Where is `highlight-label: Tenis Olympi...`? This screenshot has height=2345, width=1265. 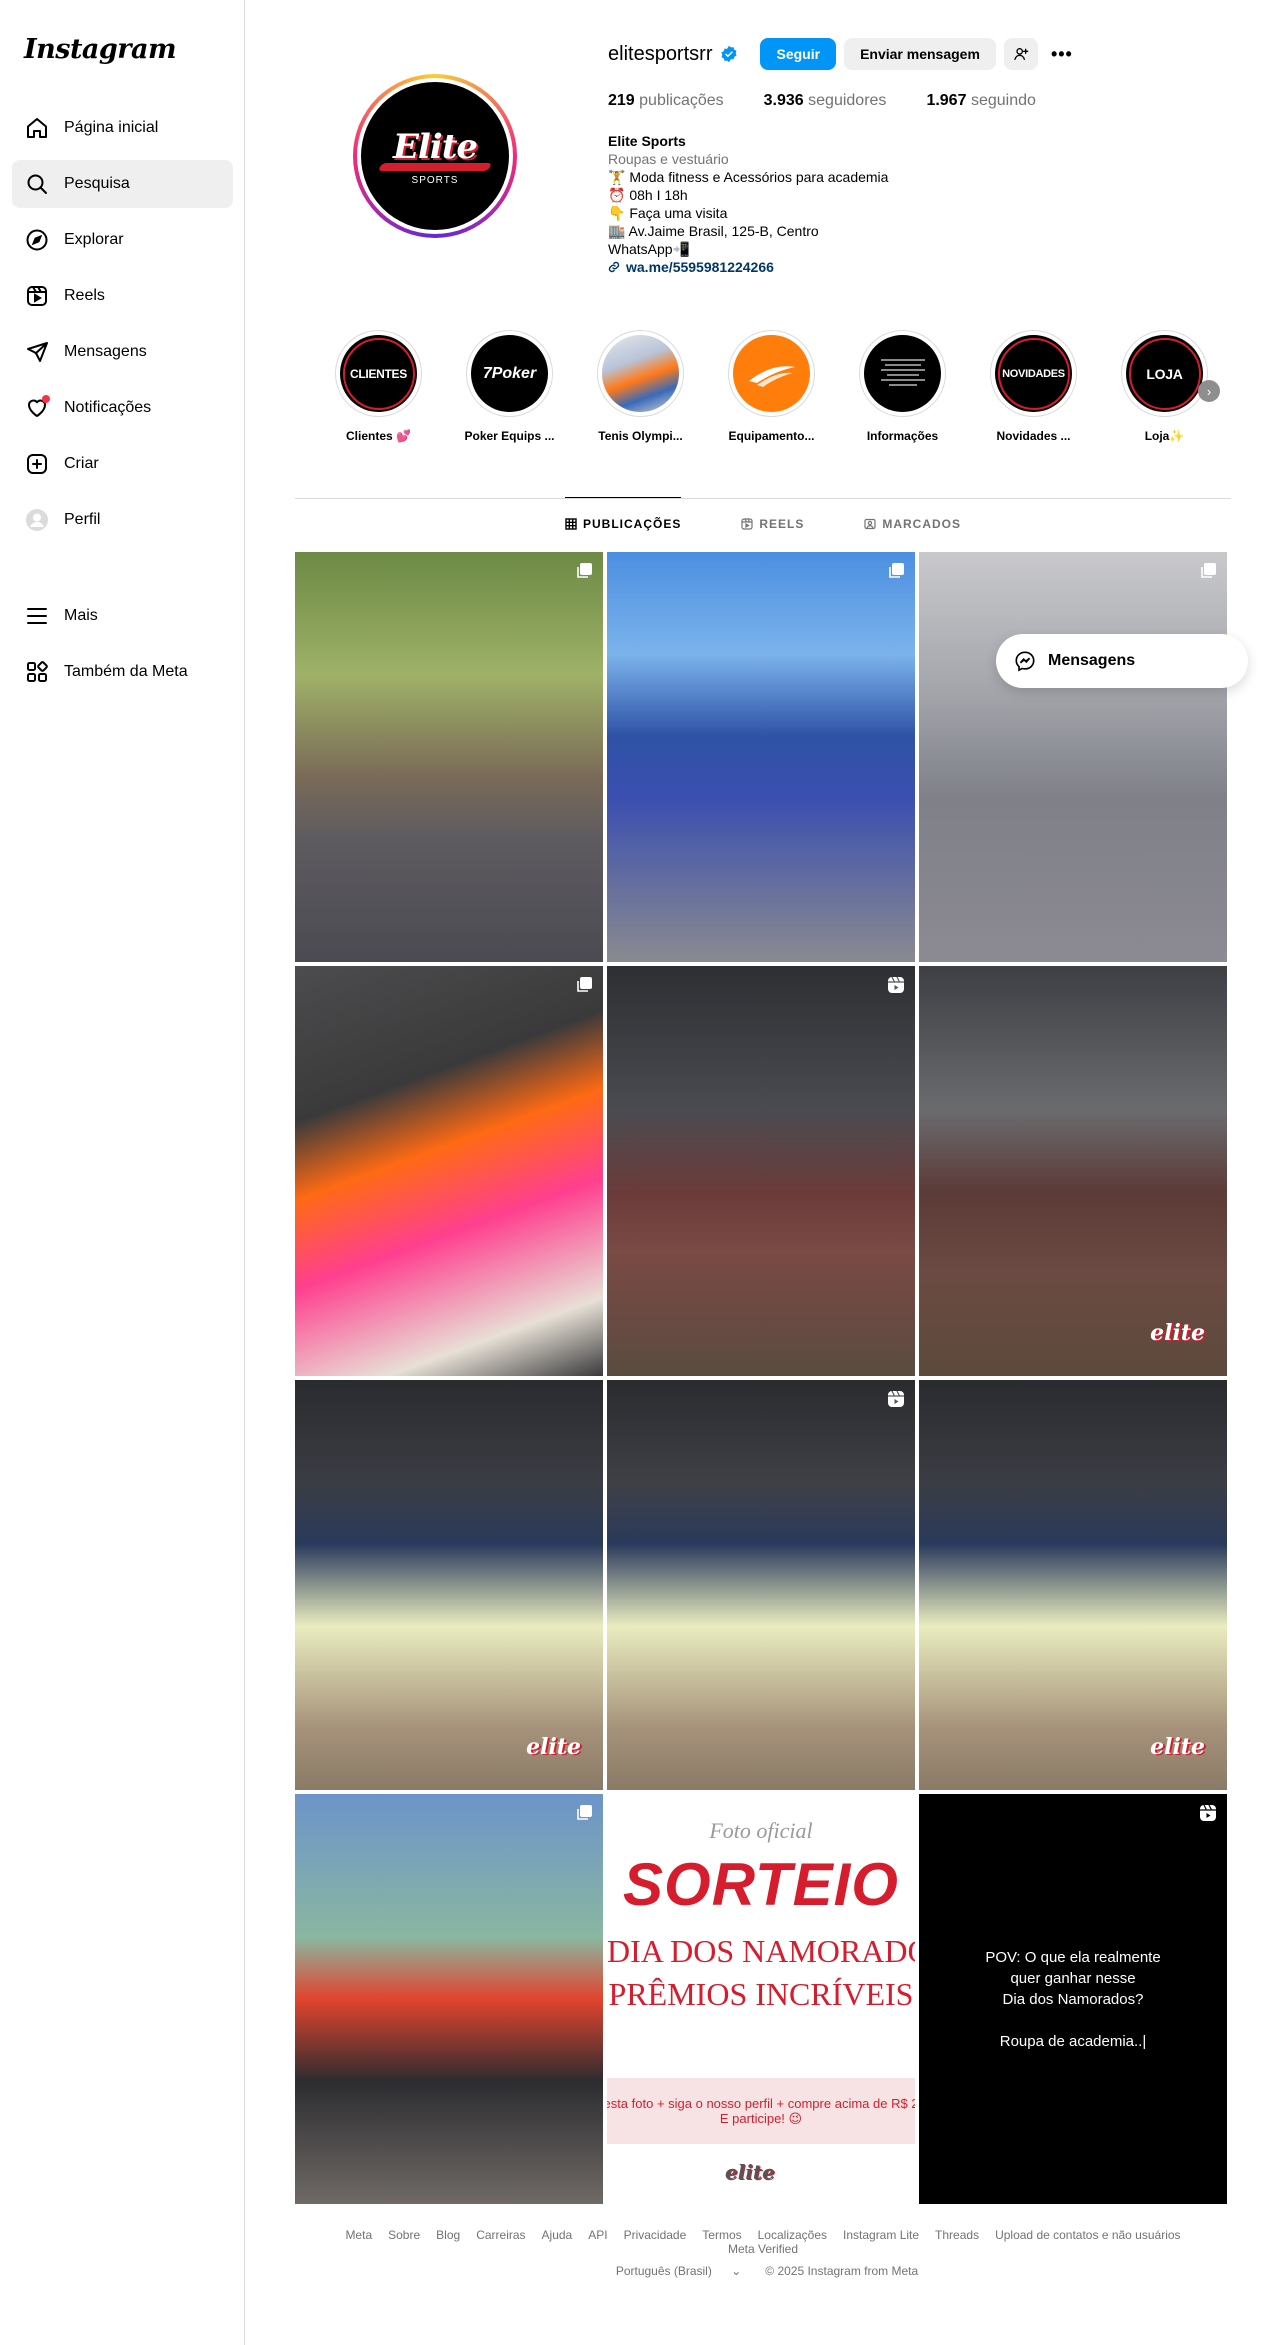 highlight-label: Tenis Olympi... is located at coordinates (640, 436).